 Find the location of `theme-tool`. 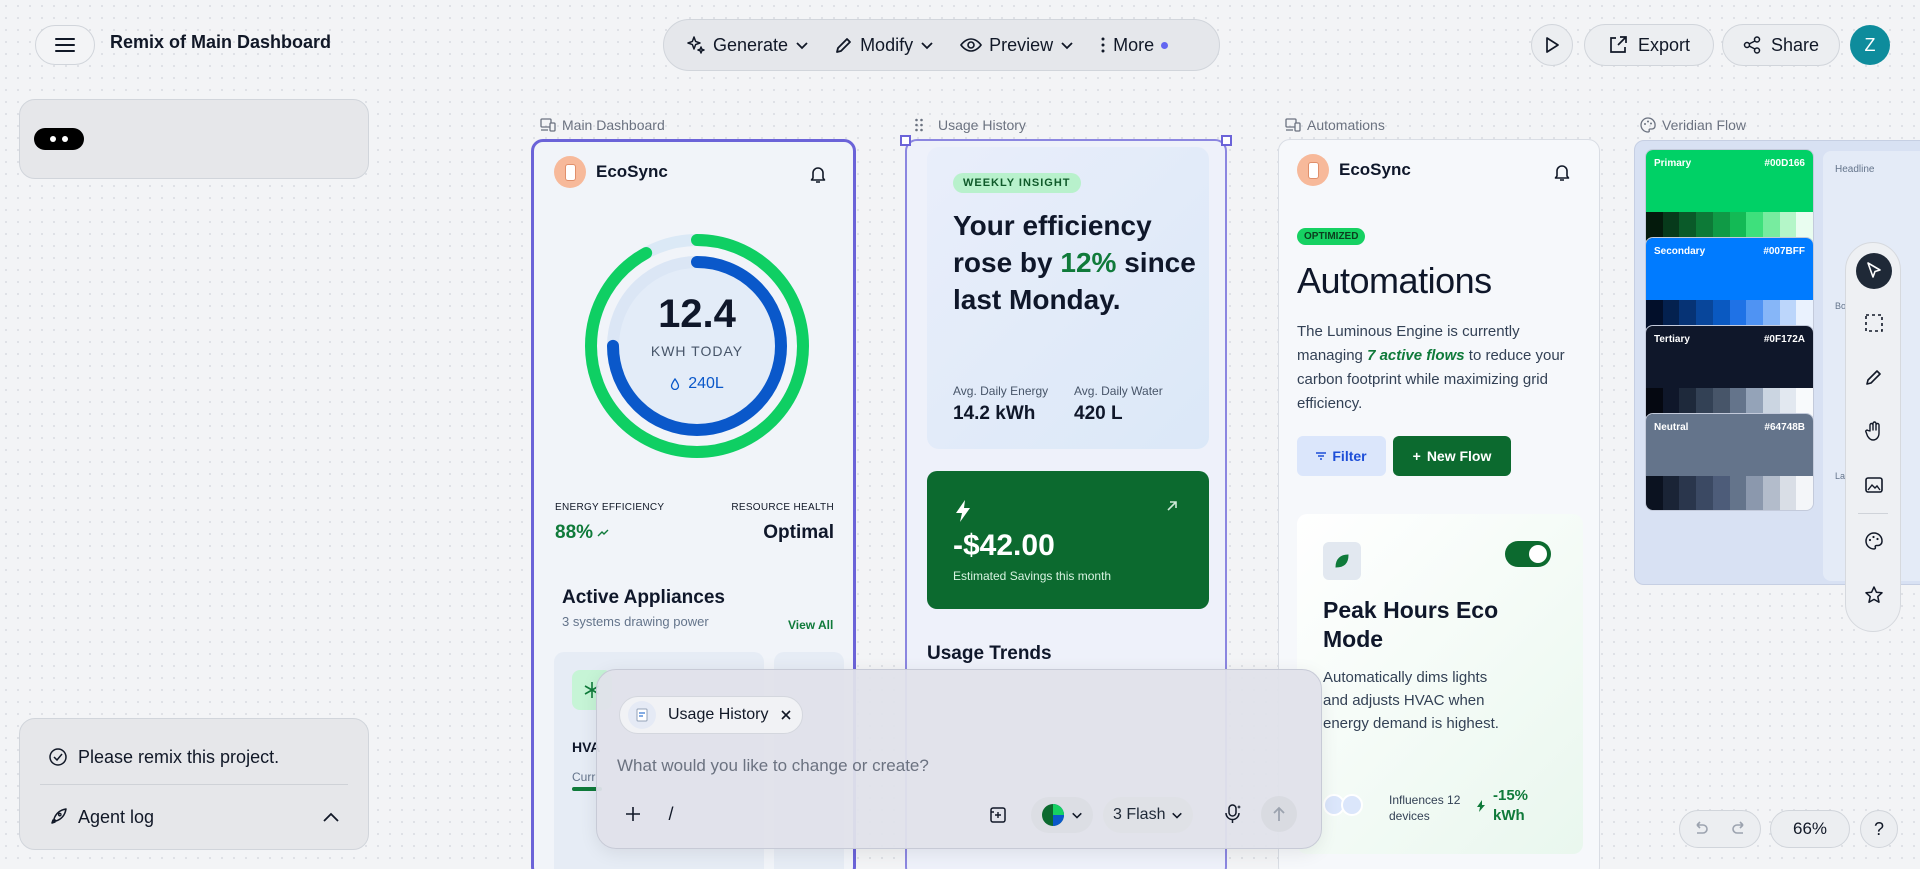

theme-tool is located at coordinates (1874, 541).